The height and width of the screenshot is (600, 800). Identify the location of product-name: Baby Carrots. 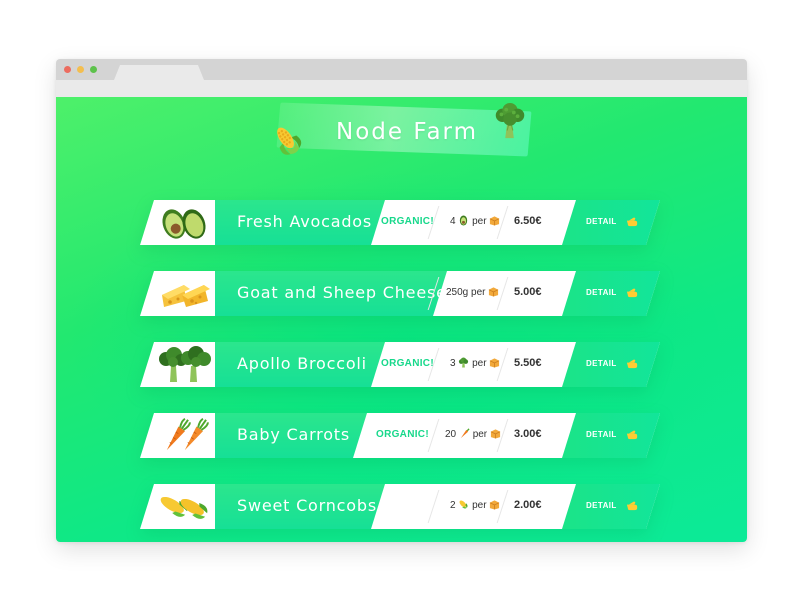
(293, 434).